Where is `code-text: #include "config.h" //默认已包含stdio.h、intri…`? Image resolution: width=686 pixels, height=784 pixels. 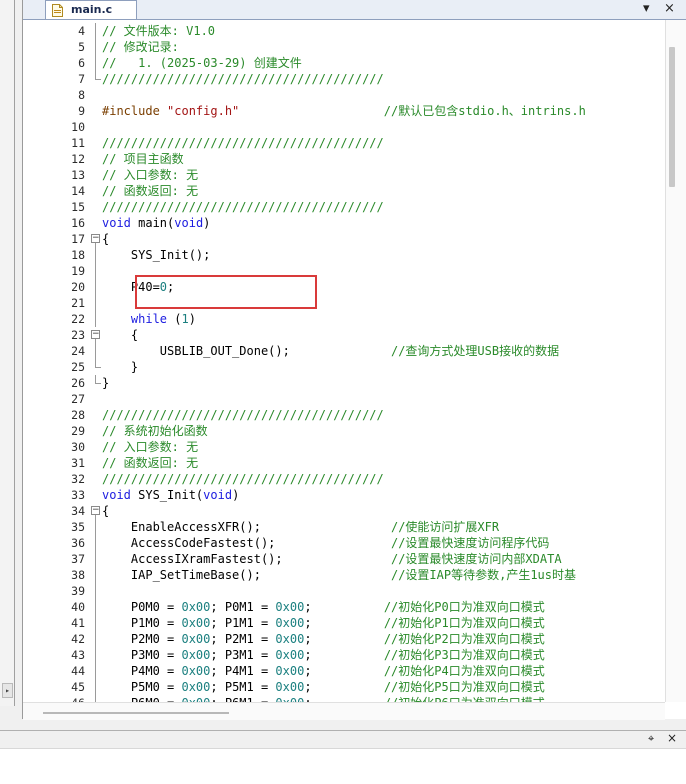 code-text: #include "config.h" //默认已包含stdio.h、intri… is located at coordinates (344, 111).